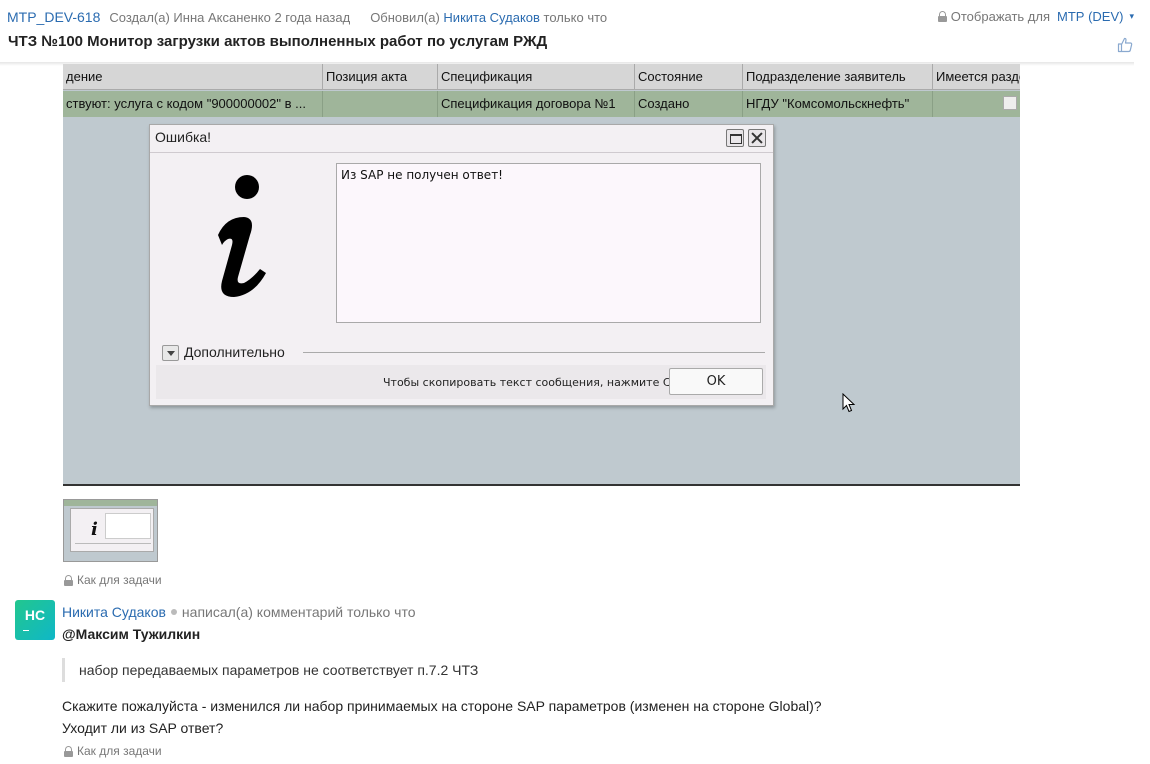  I want to click on updated-when: только что, so click(575, 17).